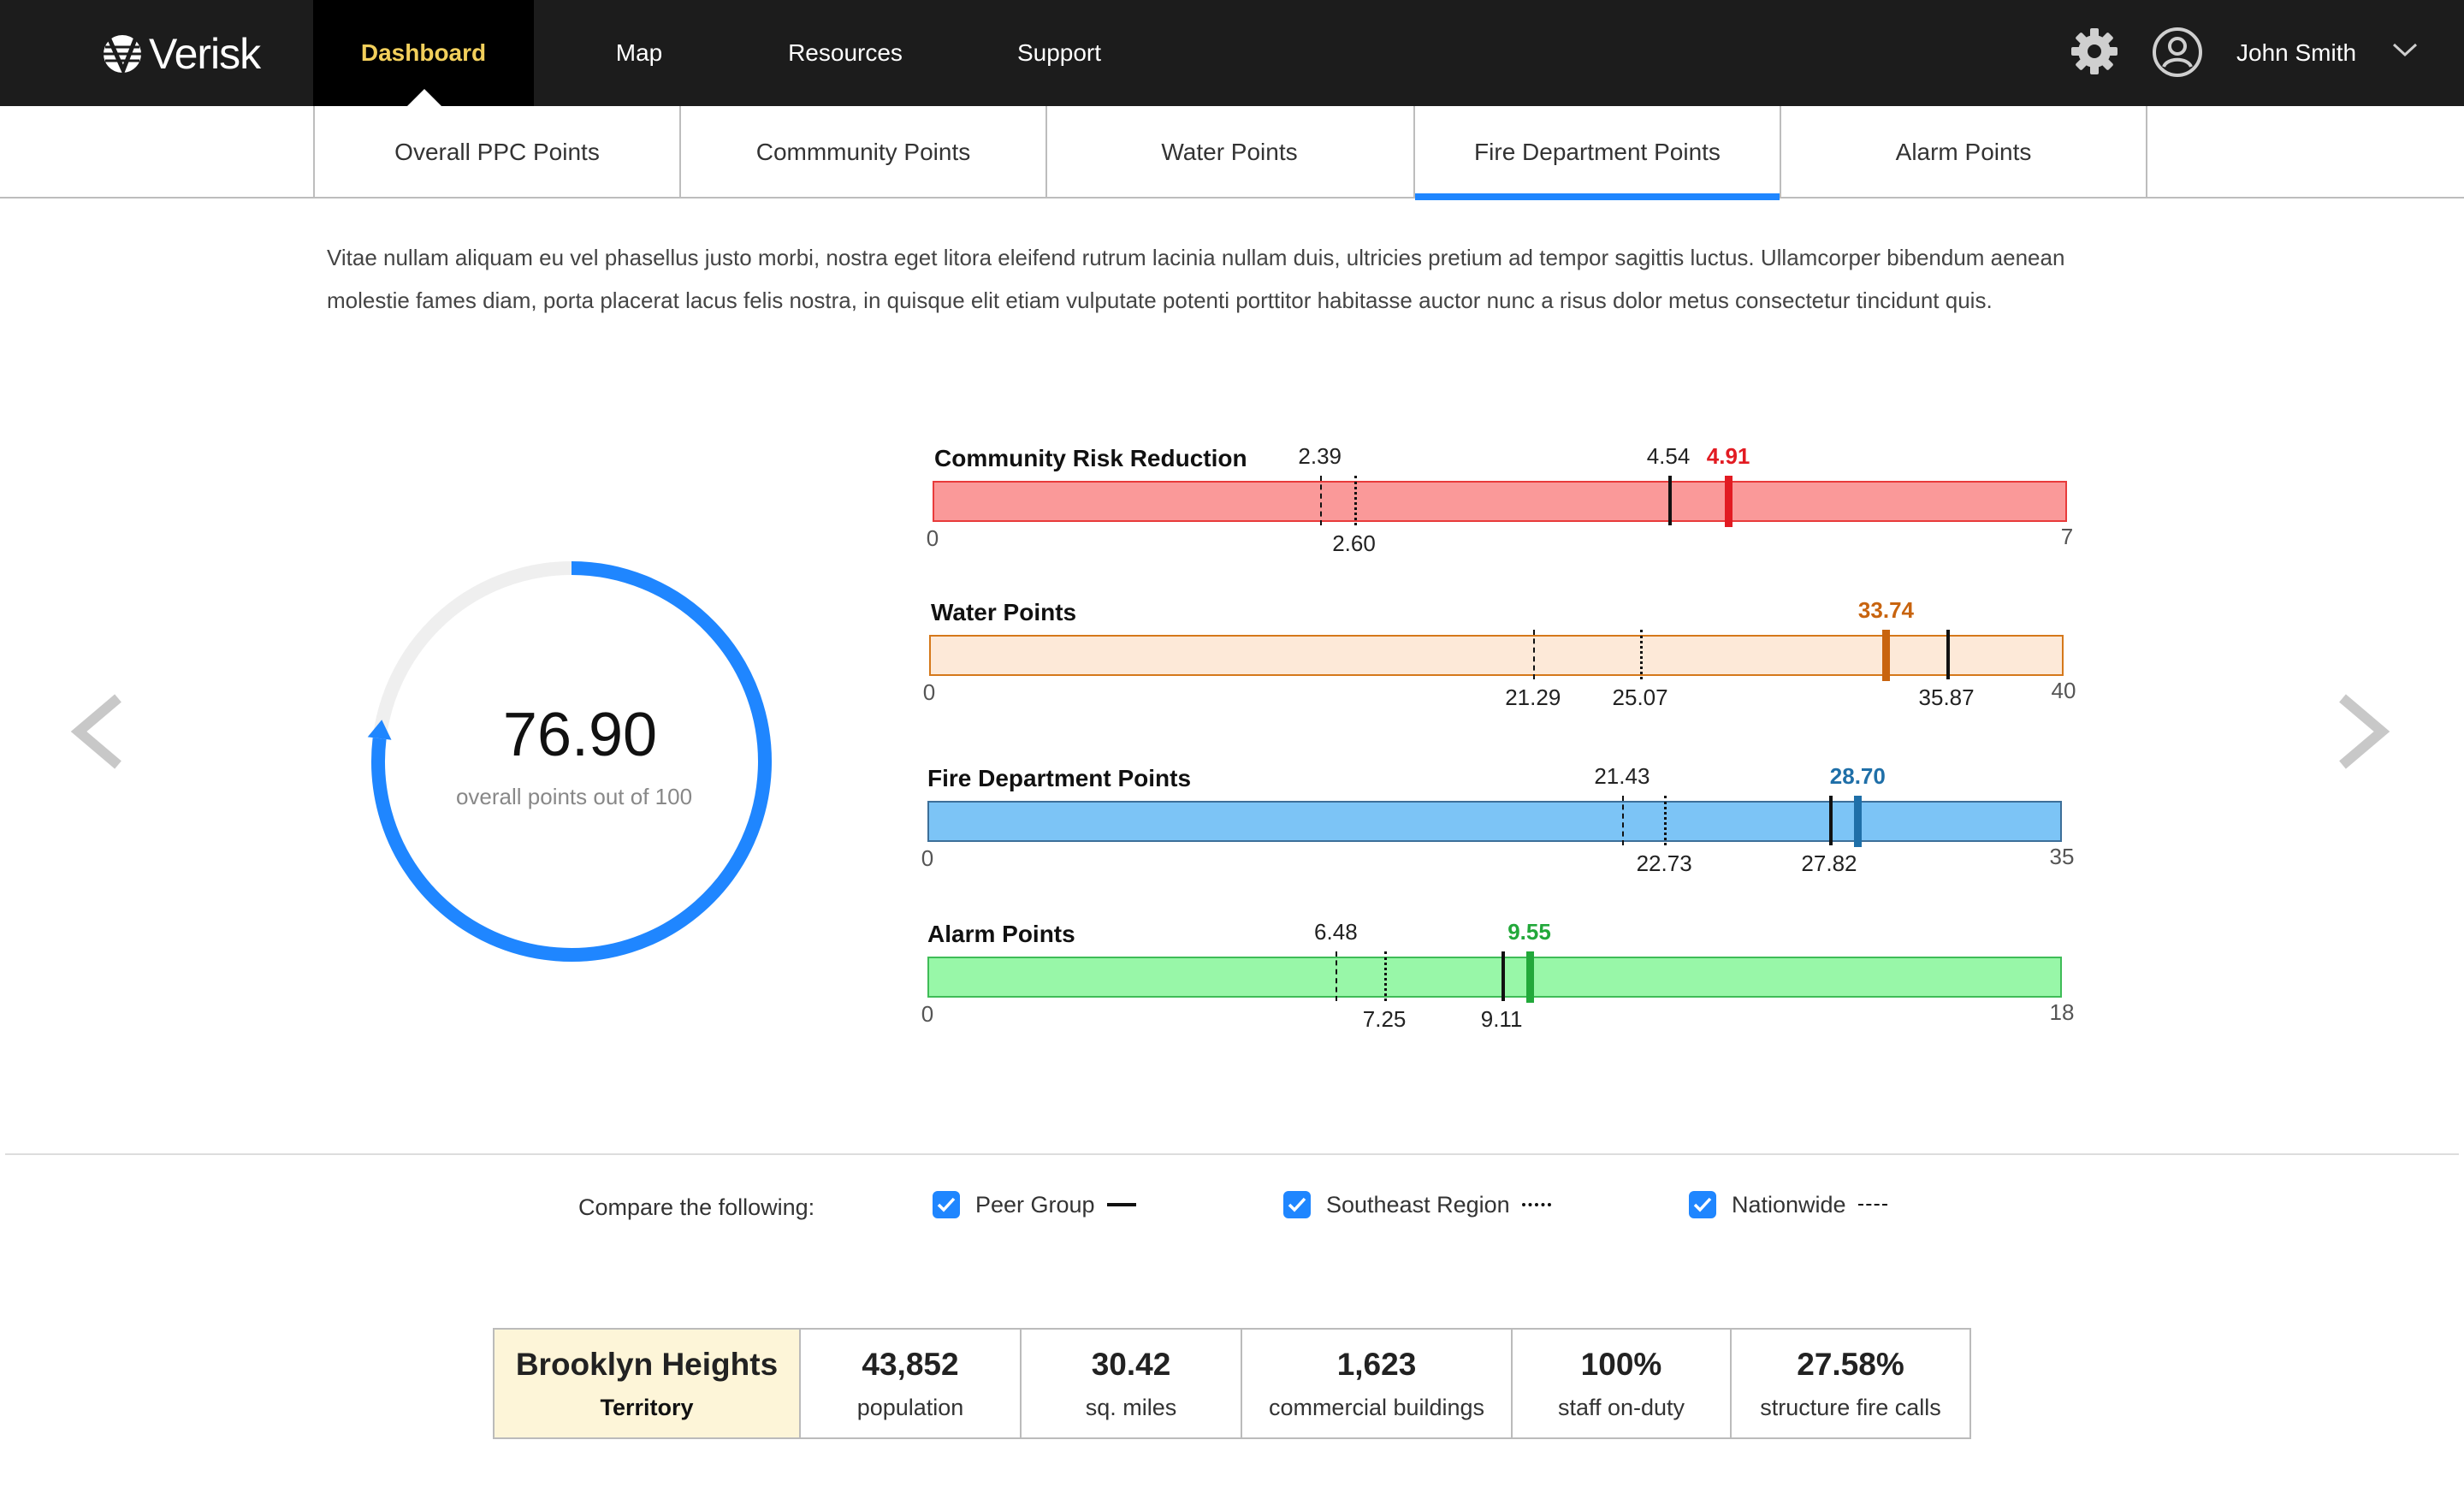 This screenshot has height=1511, width=2464. I want to click on stat-sq-miles: 30.42 sq. miles, so click(1130, 1384).